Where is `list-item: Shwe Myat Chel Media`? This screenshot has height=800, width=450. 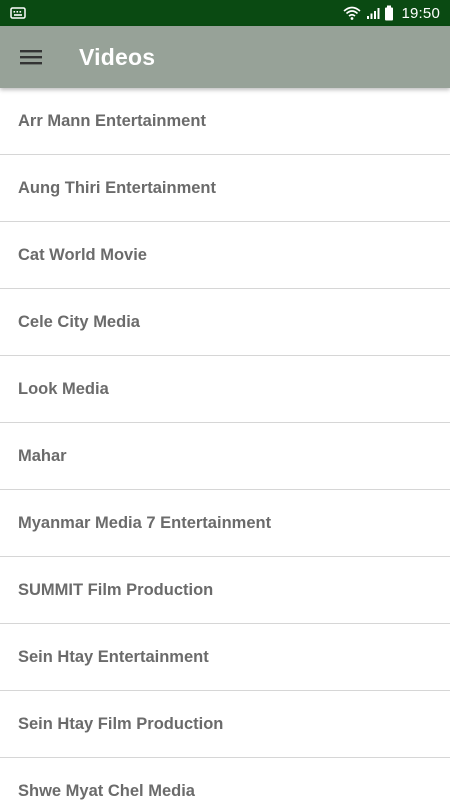 list-item: Shwe Myat Chel Media is located at coordinates (225, 779).